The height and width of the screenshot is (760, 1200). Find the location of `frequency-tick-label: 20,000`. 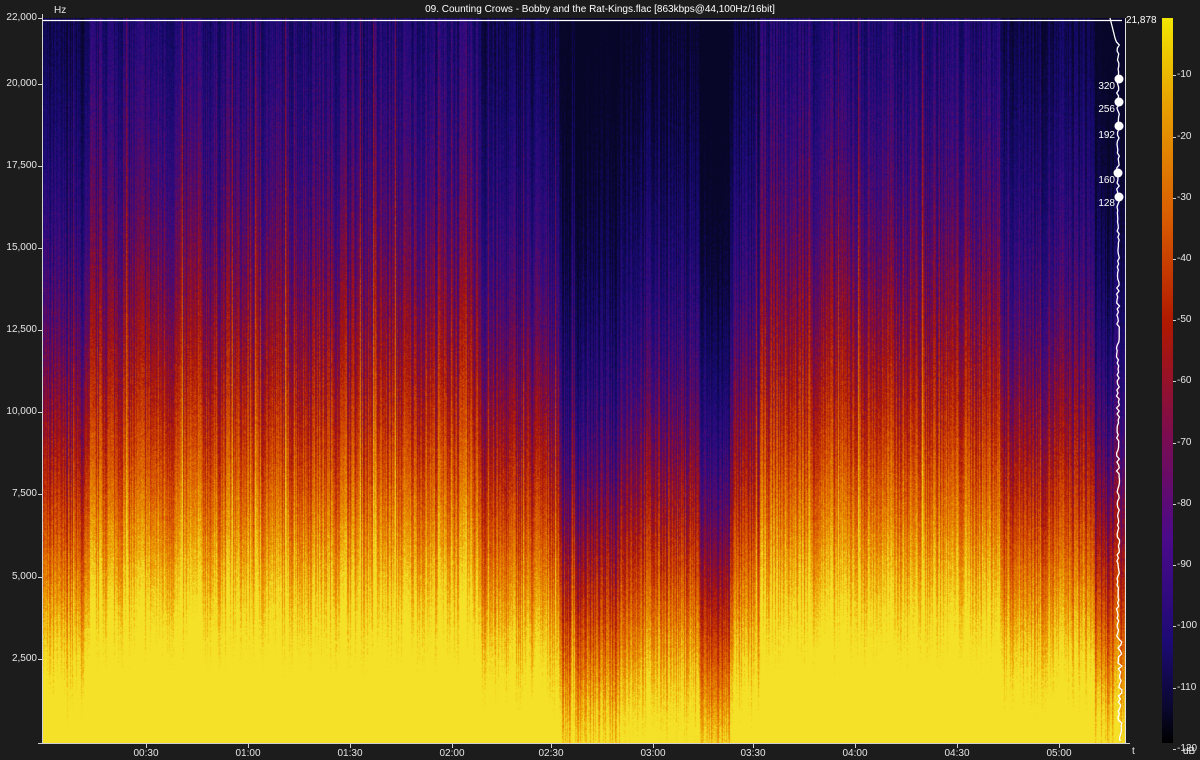

frequency-tick-label: 20,000 is located at coordinates (21, 83).